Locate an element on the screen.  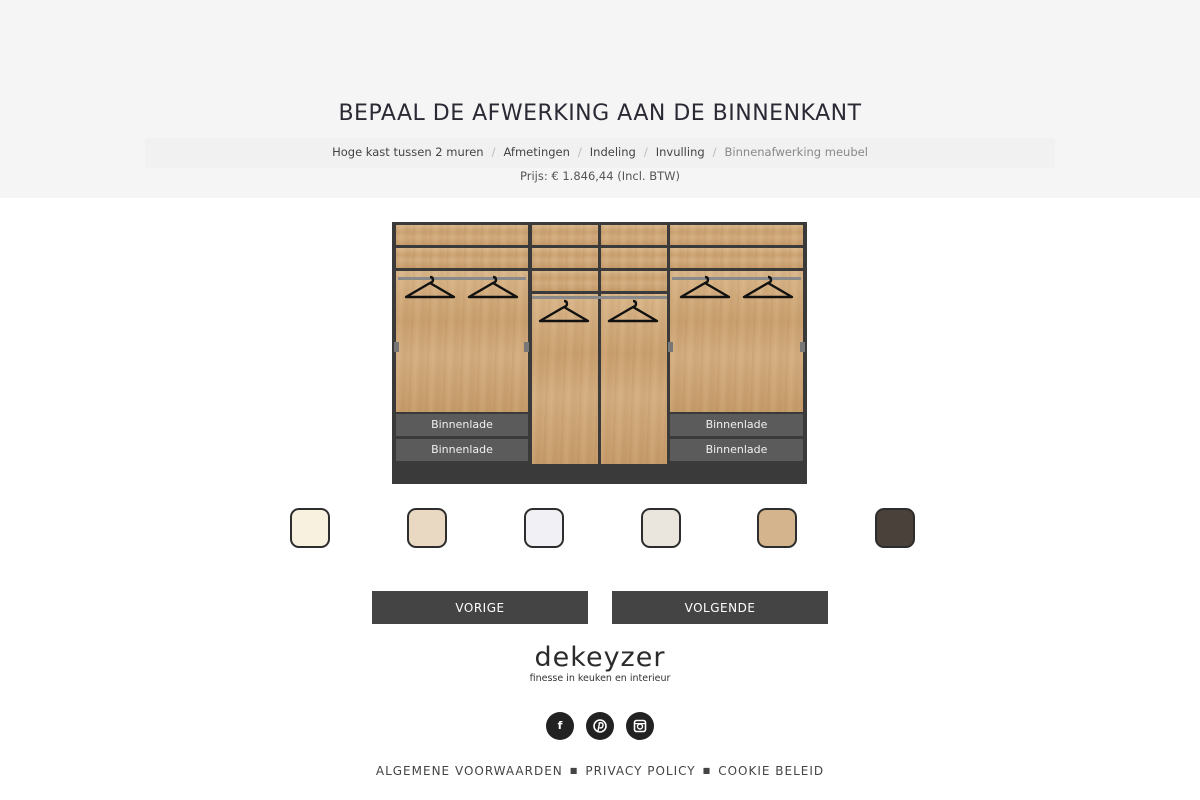
brand-name: dekeyzer is located at coordinates (600, 657).